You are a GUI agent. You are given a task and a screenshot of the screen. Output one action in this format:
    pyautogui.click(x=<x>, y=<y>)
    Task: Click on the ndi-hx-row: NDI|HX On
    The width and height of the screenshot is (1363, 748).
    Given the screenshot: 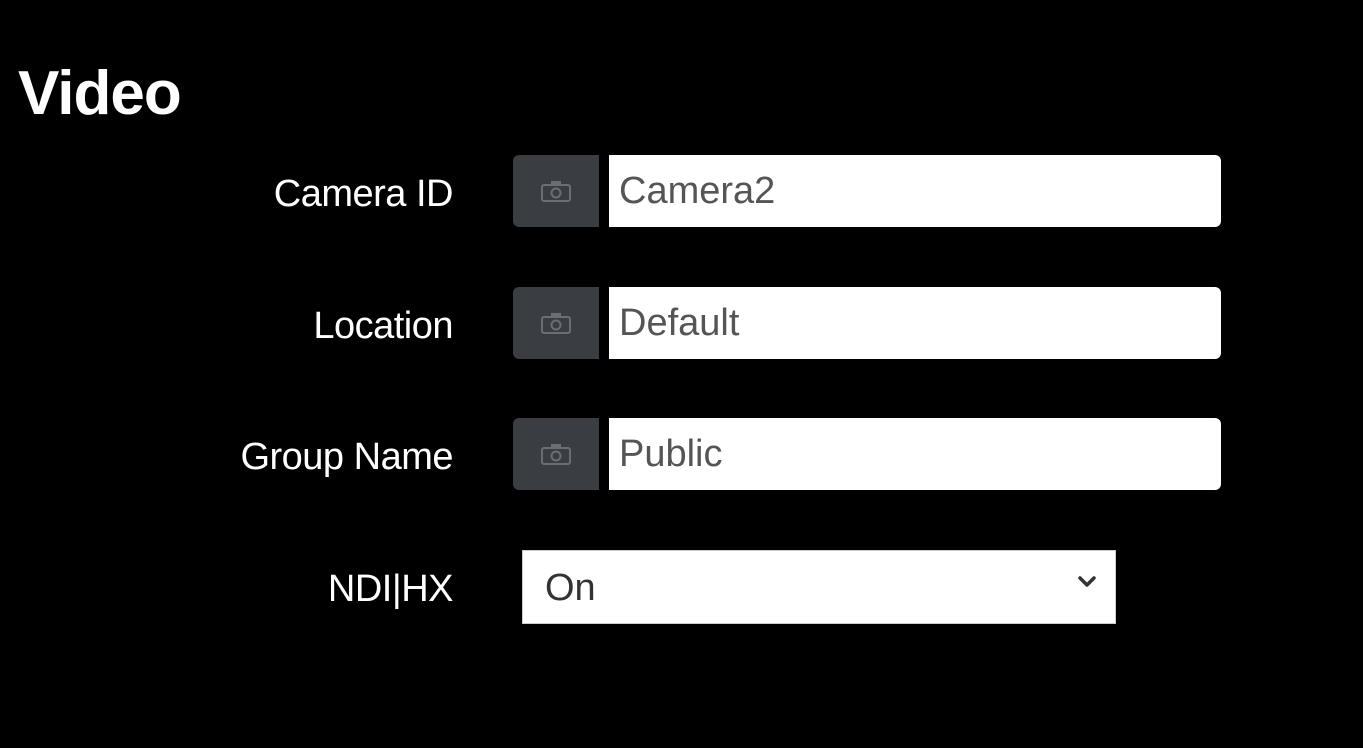 What is the action you would take?
    pyautogui.click(x=681, y=587)
    